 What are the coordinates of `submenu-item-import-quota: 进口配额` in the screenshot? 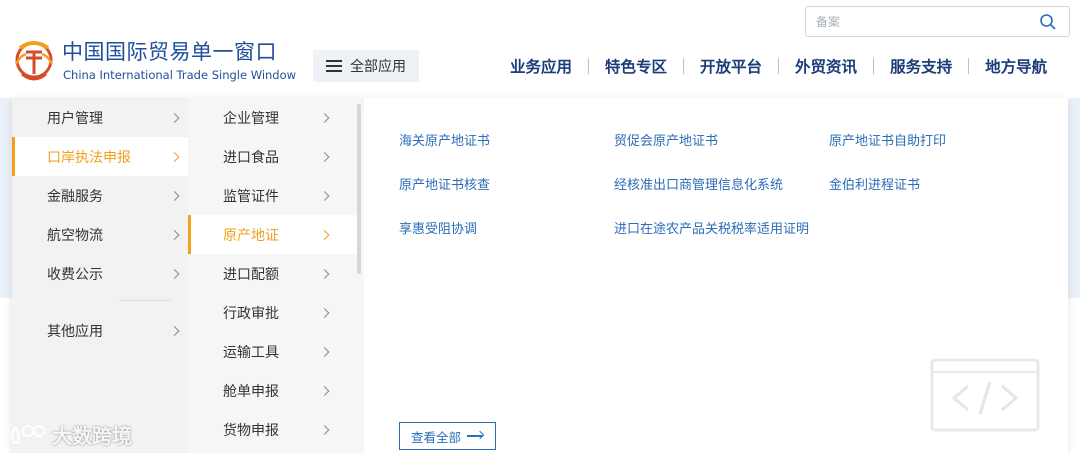 It's located at (273, 273).